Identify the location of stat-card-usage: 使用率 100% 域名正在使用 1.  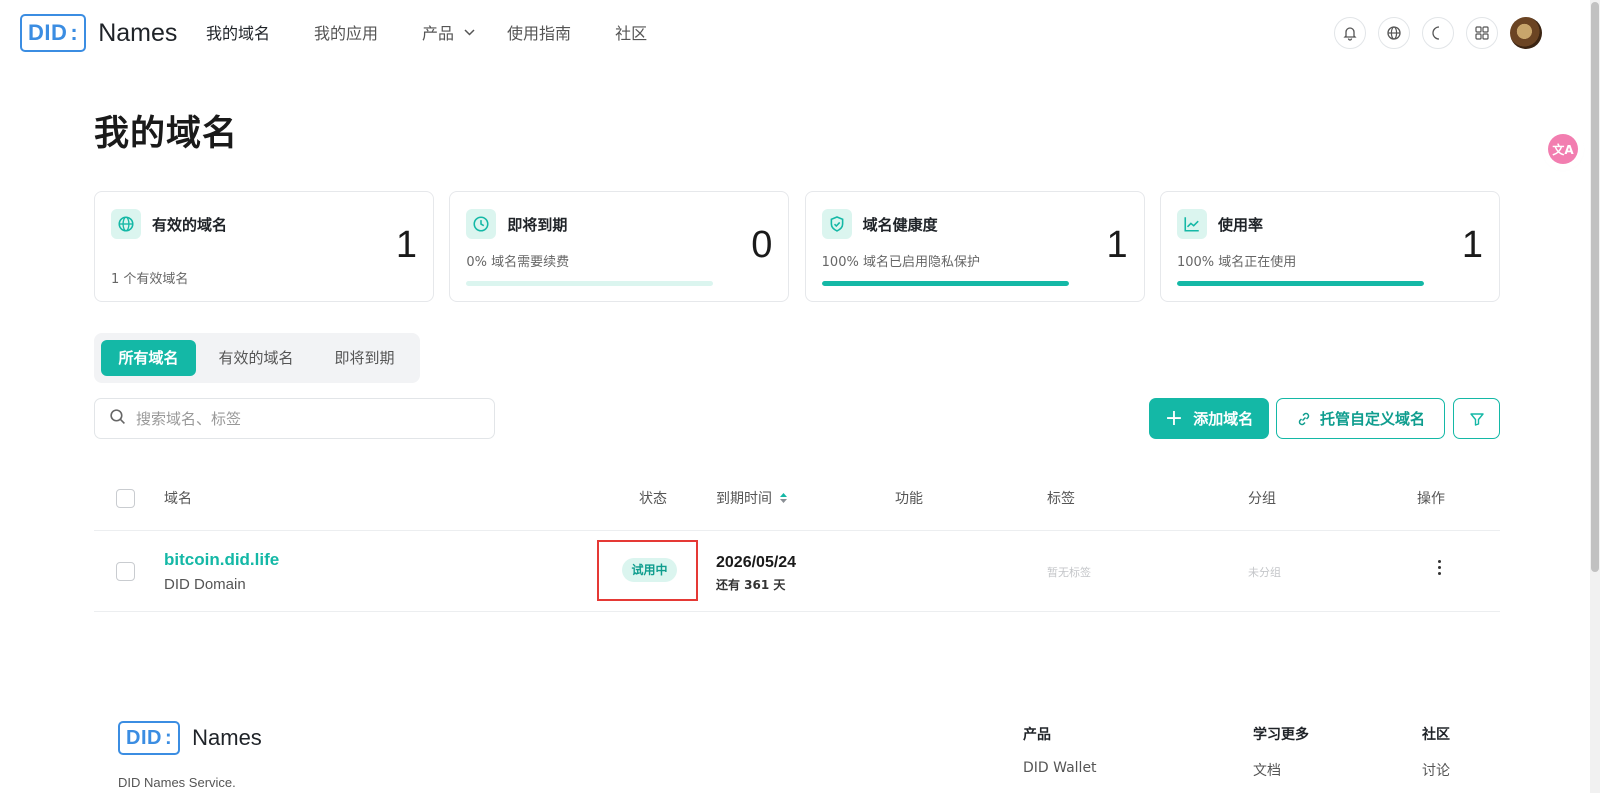
(1329, 246).